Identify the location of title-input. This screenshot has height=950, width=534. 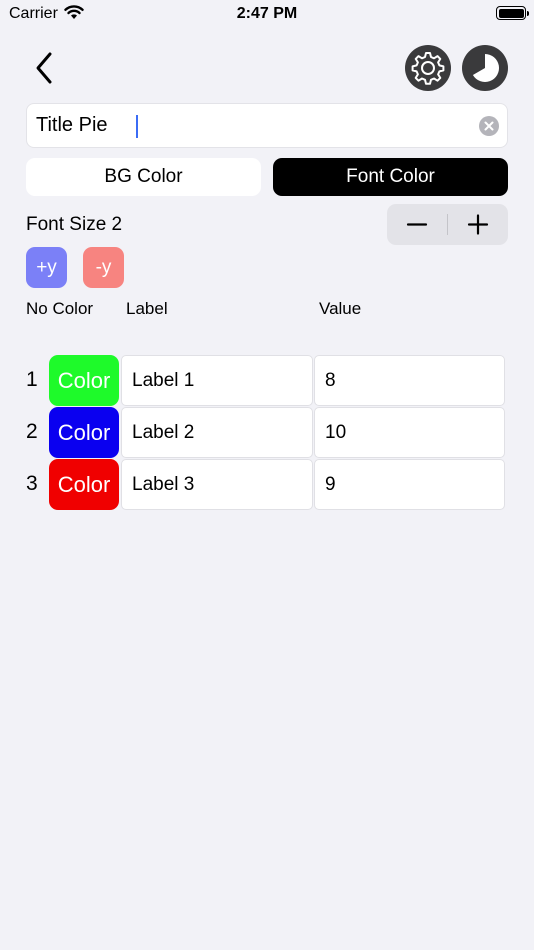
(251, 125).